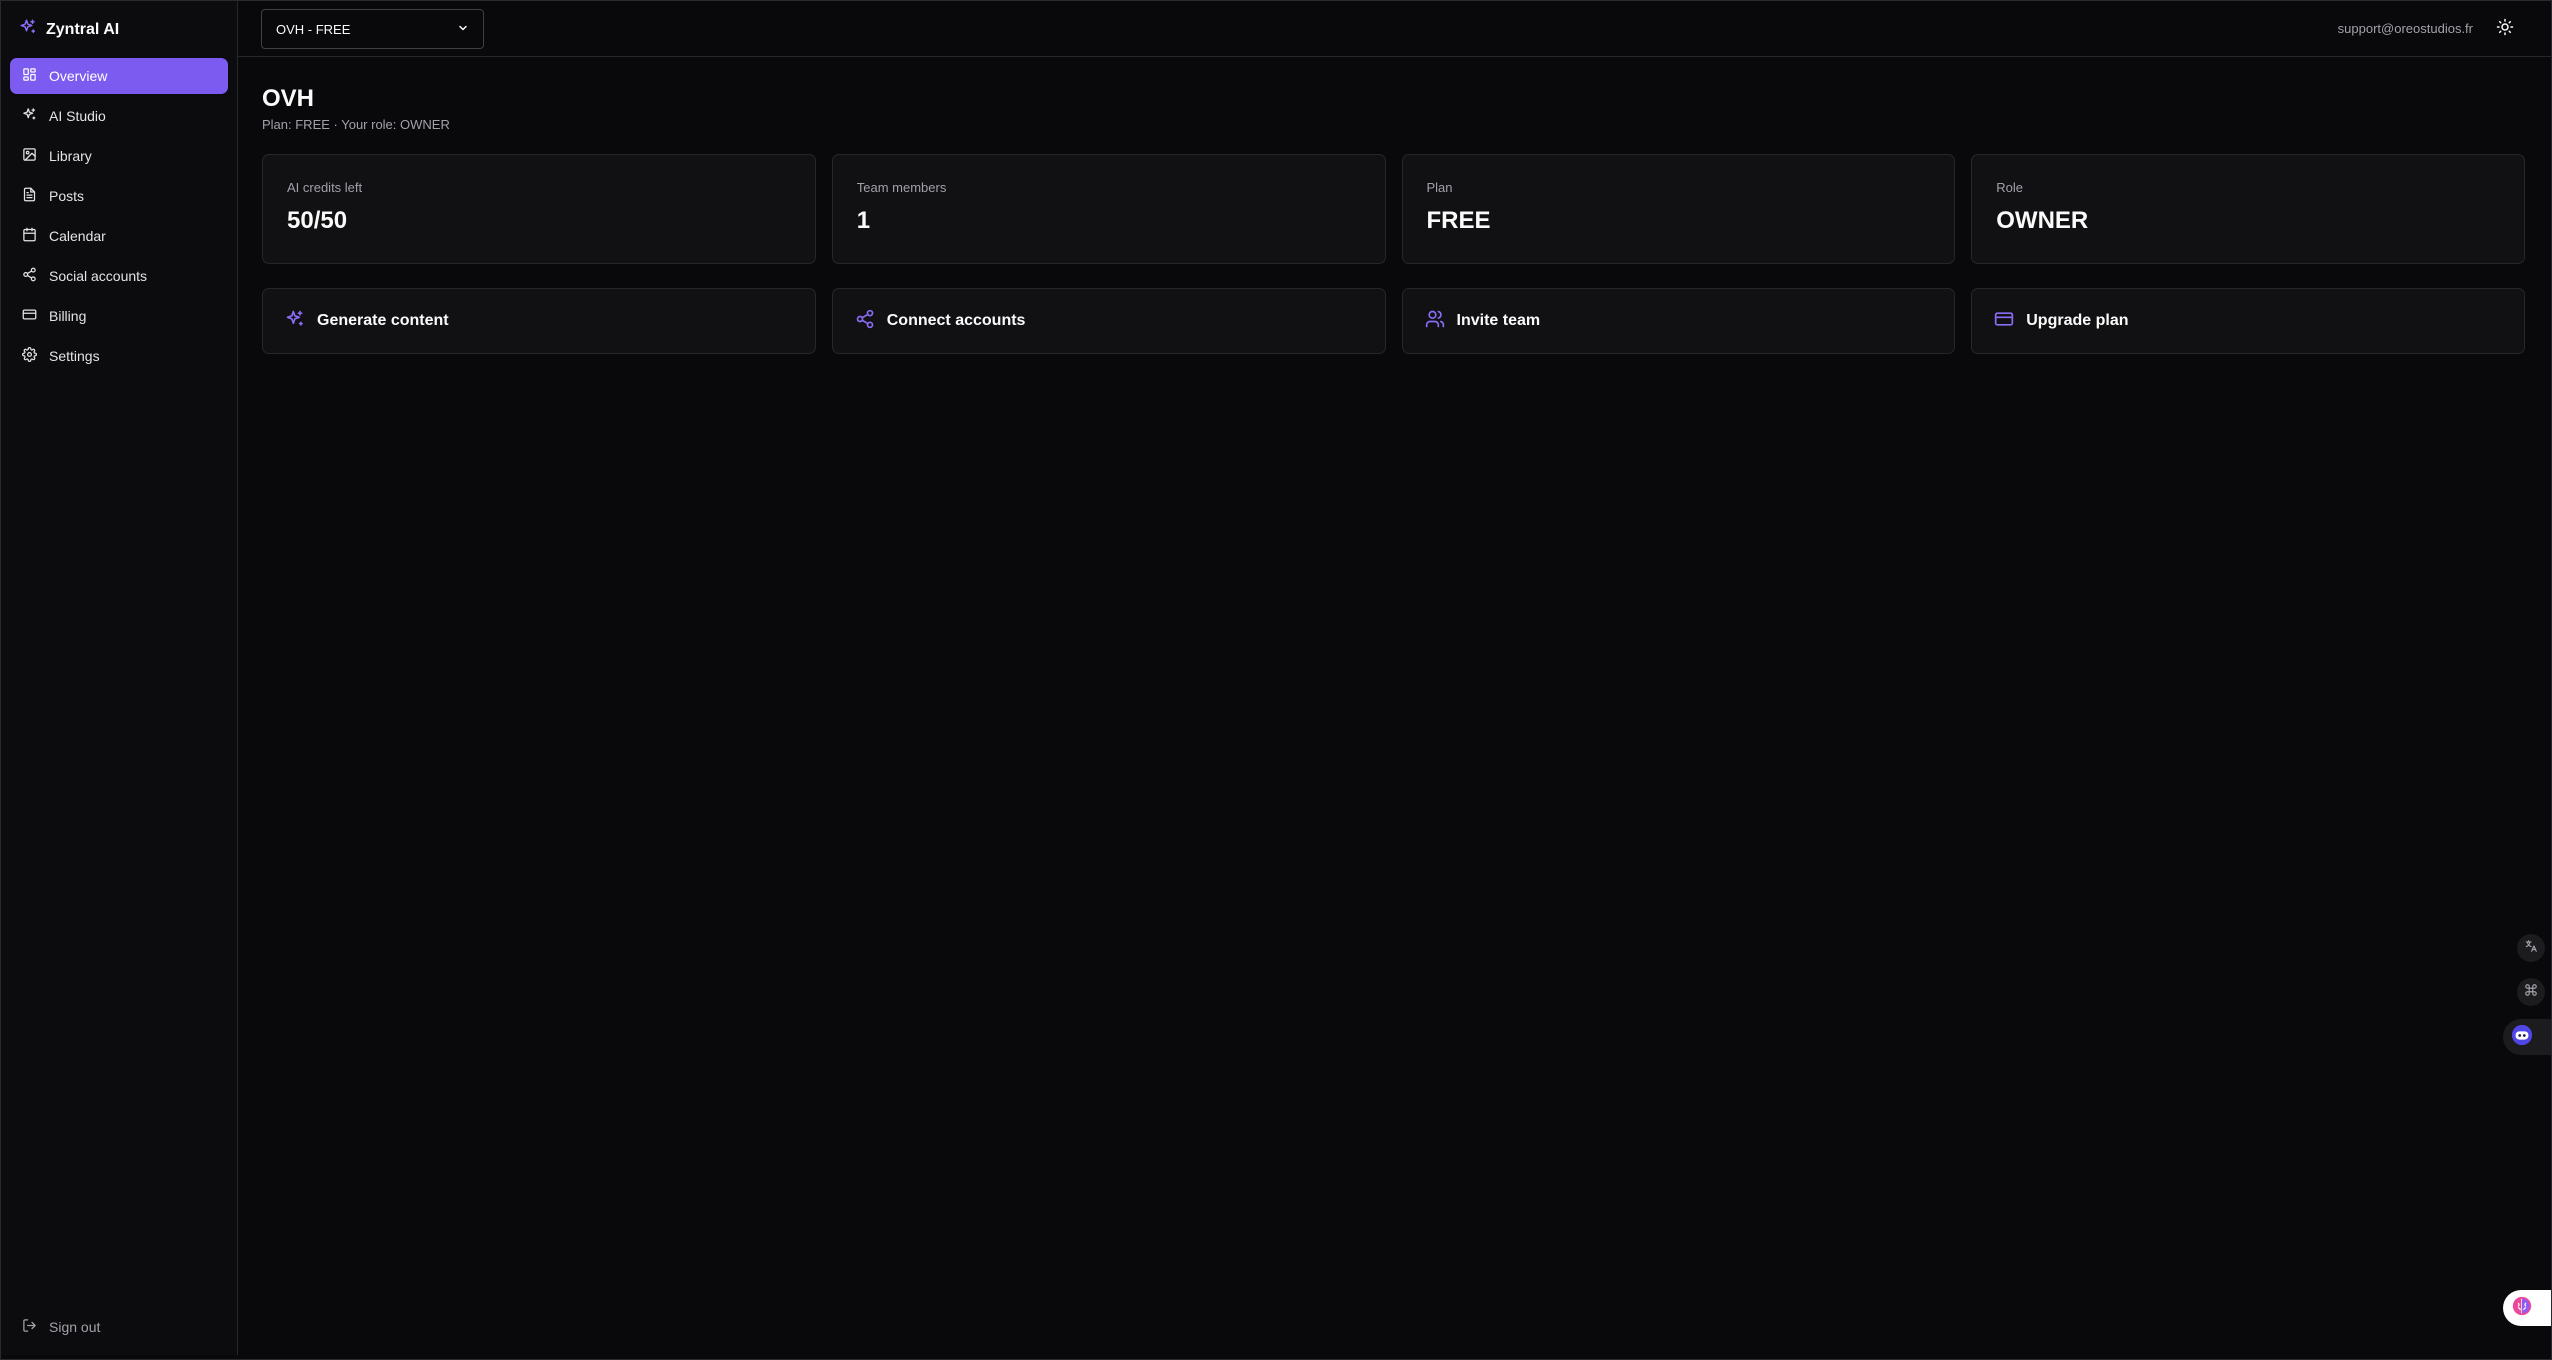 The height and width of the screenshot is (1360, 2552). I want to click on organization-select-value: OVH - FREE, so click(313, 29).